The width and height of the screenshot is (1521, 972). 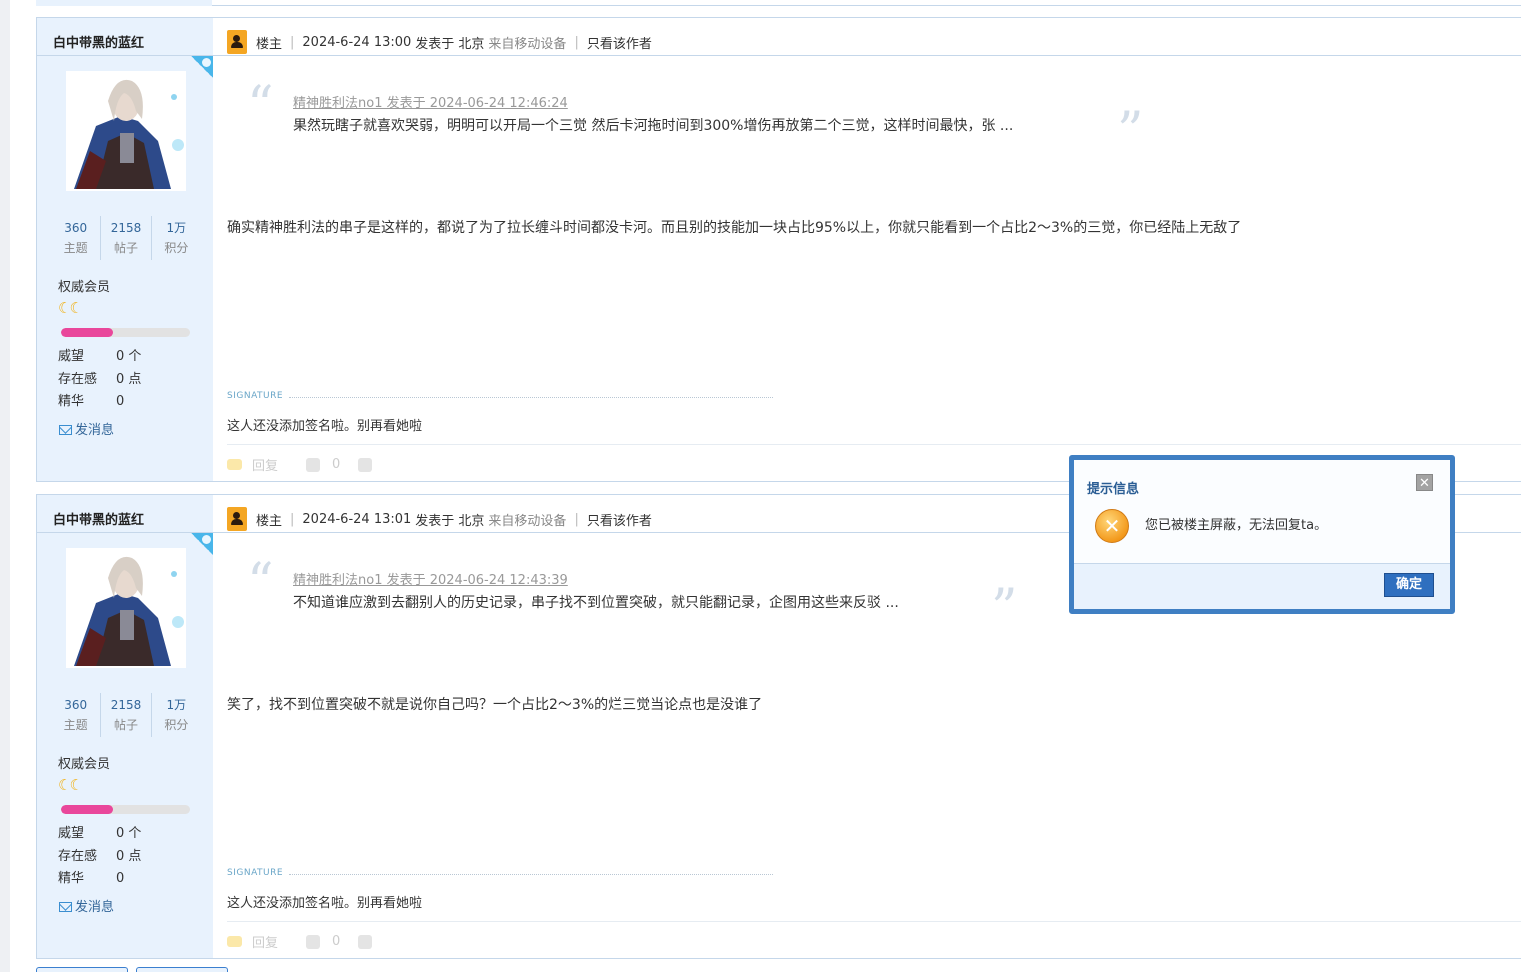 I want to click on page-gutter, so click(x=5, y=486).